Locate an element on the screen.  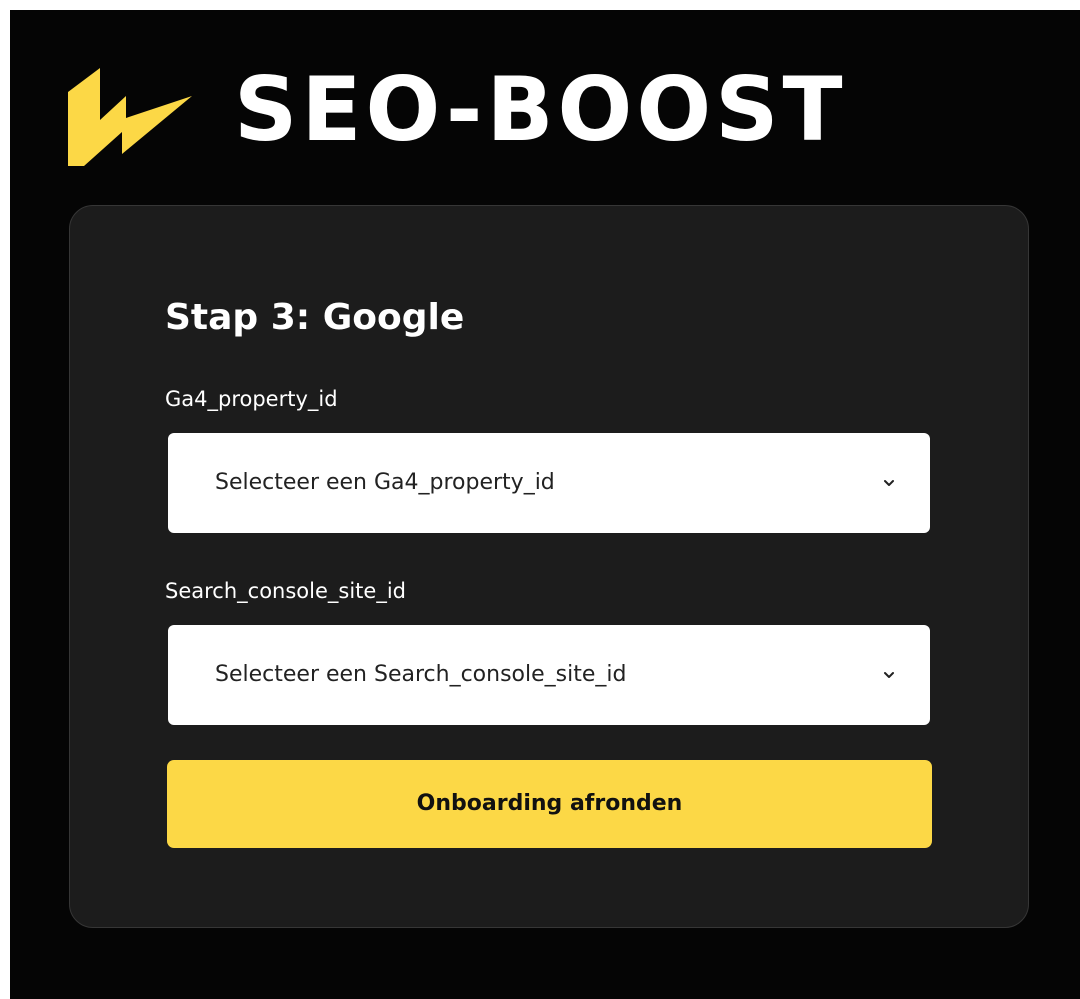
brand-name: SEO-BOOST is located at coordinates (540, 109).